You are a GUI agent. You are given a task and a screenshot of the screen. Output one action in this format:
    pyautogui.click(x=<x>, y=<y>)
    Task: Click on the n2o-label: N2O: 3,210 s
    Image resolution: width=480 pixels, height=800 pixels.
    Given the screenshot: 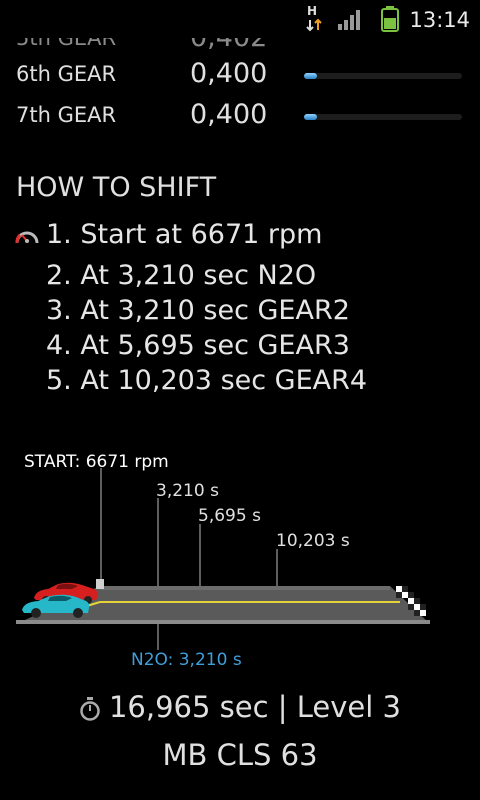 What is the action you would take?
    pyautogui.click(x=186, y=660)
    